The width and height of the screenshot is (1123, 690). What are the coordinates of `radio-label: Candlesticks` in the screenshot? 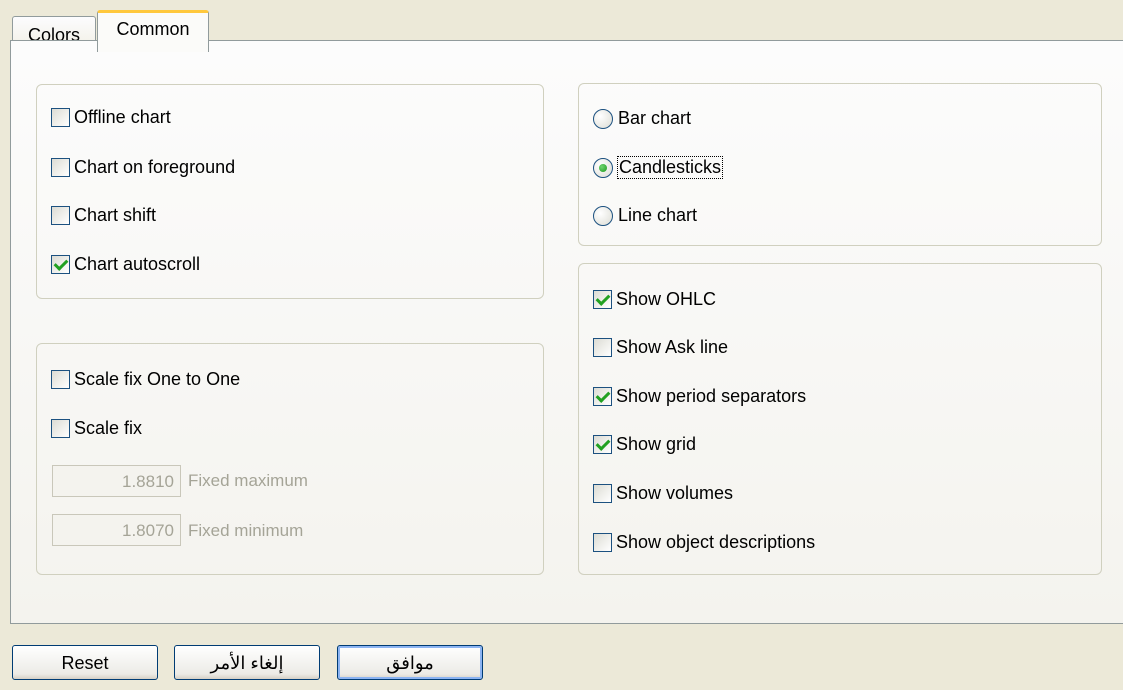 It's located at (670, 167).